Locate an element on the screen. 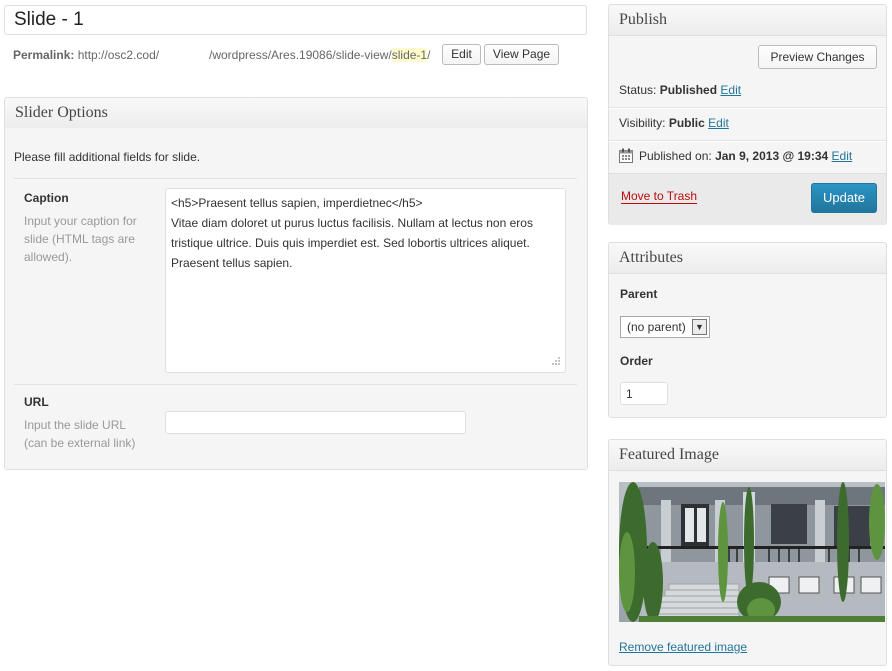 This screenshot has width=892, height=671. parent-select: (no parent) ▼ is located at coordinates (665, 327).